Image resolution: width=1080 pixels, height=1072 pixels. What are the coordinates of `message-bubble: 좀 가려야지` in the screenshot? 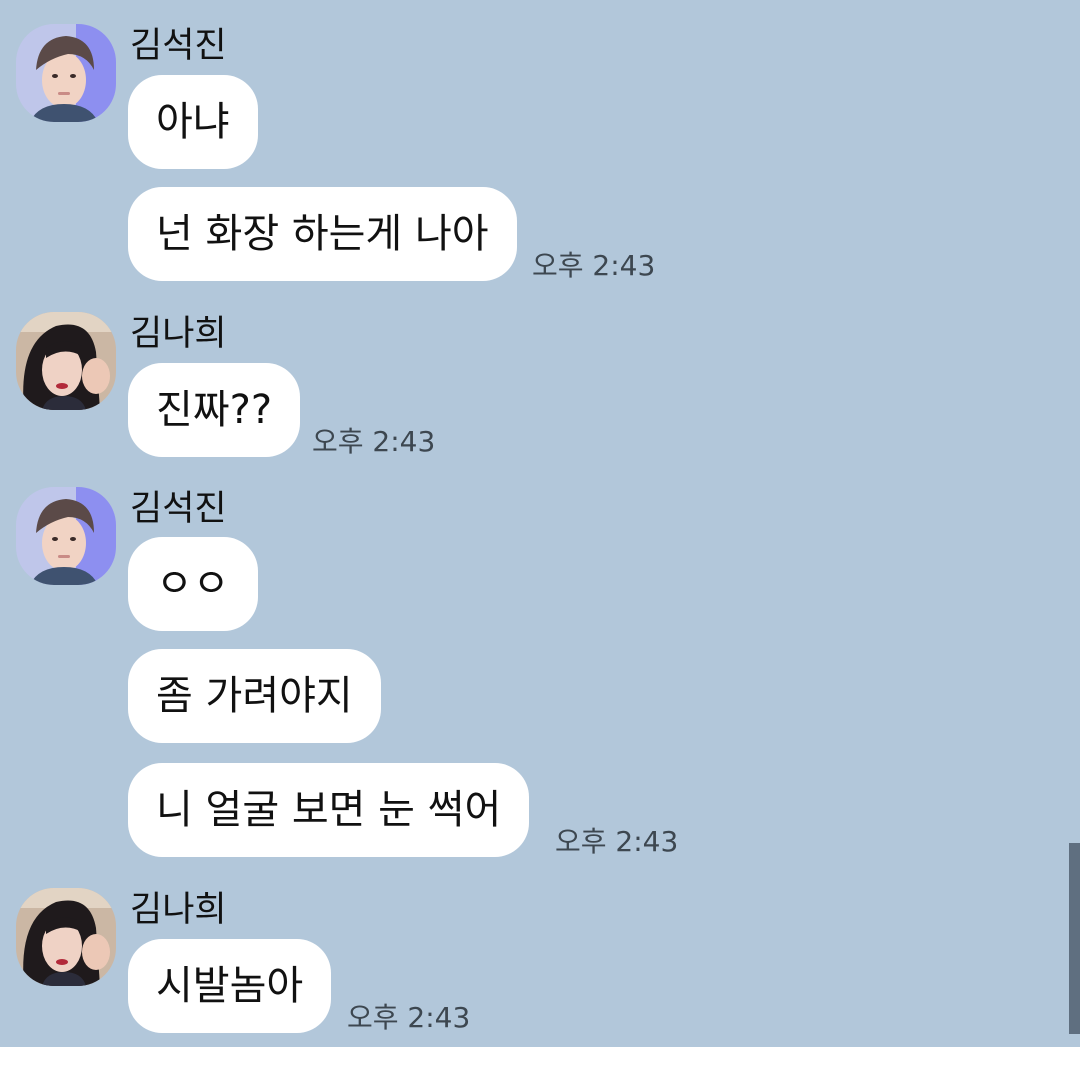 It's located at (254, 696).